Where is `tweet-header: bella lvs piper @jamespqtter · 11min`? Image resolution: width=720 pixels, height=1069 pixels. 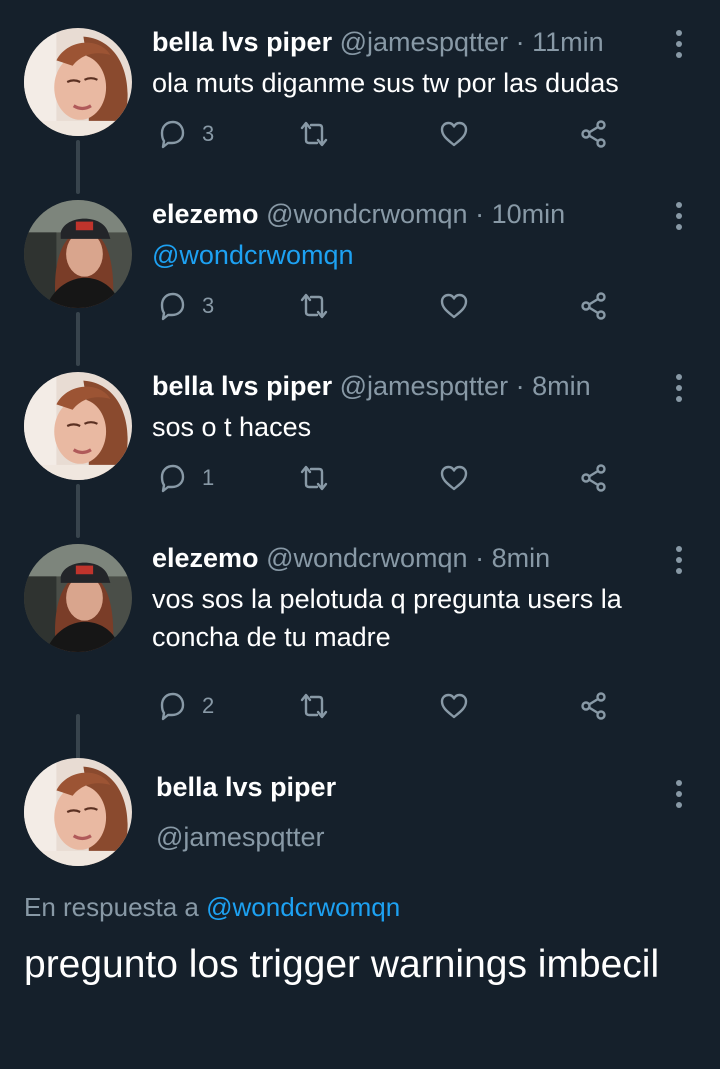 tweet-header: bella lvs piper @jamespqtter · 11min is located at coordinates (378, 42).